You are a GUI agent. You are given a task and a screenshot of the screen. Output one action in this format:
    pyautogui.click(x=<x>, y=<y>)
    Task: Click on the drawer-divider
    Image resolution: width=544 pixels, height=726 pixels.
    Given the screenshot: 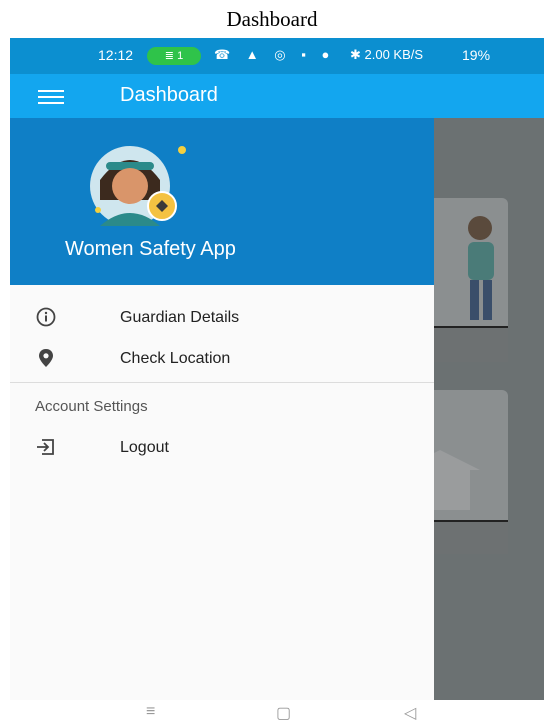 What is the action you would take?
    pyautogui.click(x=222, y=382)
    